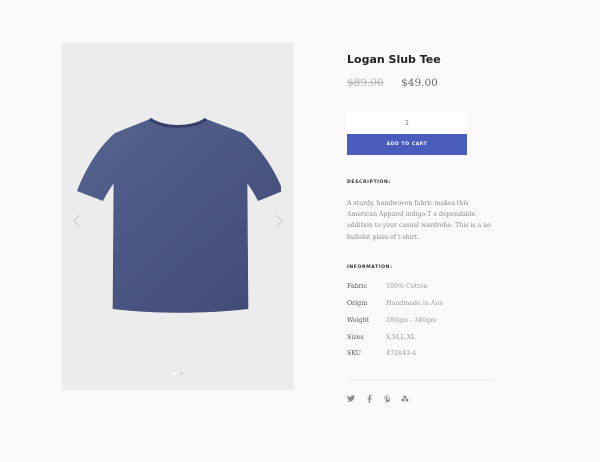 The width and height of the screenshot is (600, 462). What do you see at coordinates (378, 398) in the screenshot?
I see `social-share` at bounding box center [378, 398].